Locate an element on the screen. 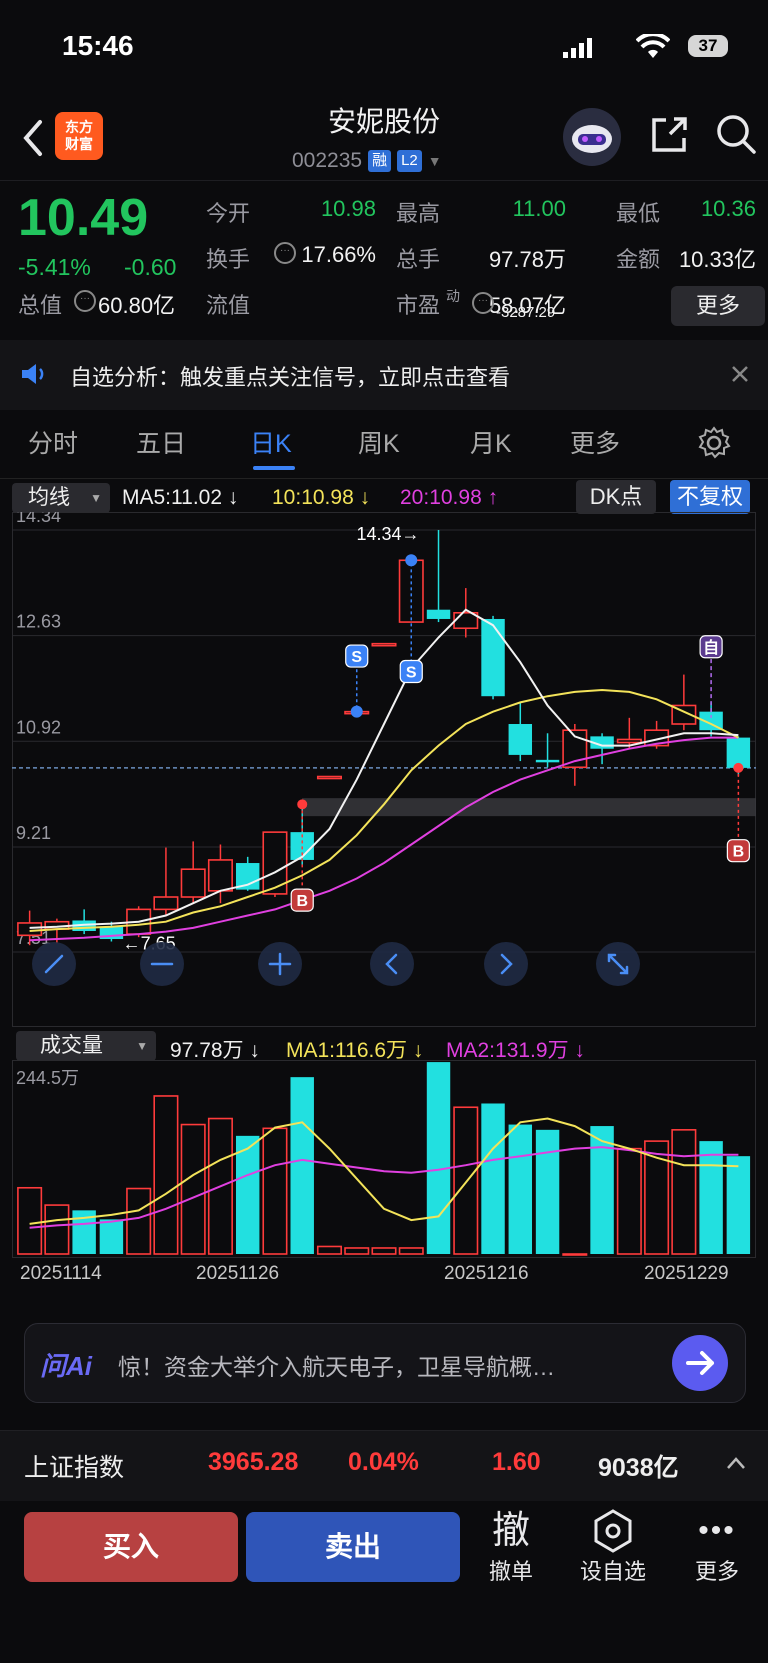 The image size is (768, 1663). y-tick-label: 14.34 is located at coordinates (38, 519).